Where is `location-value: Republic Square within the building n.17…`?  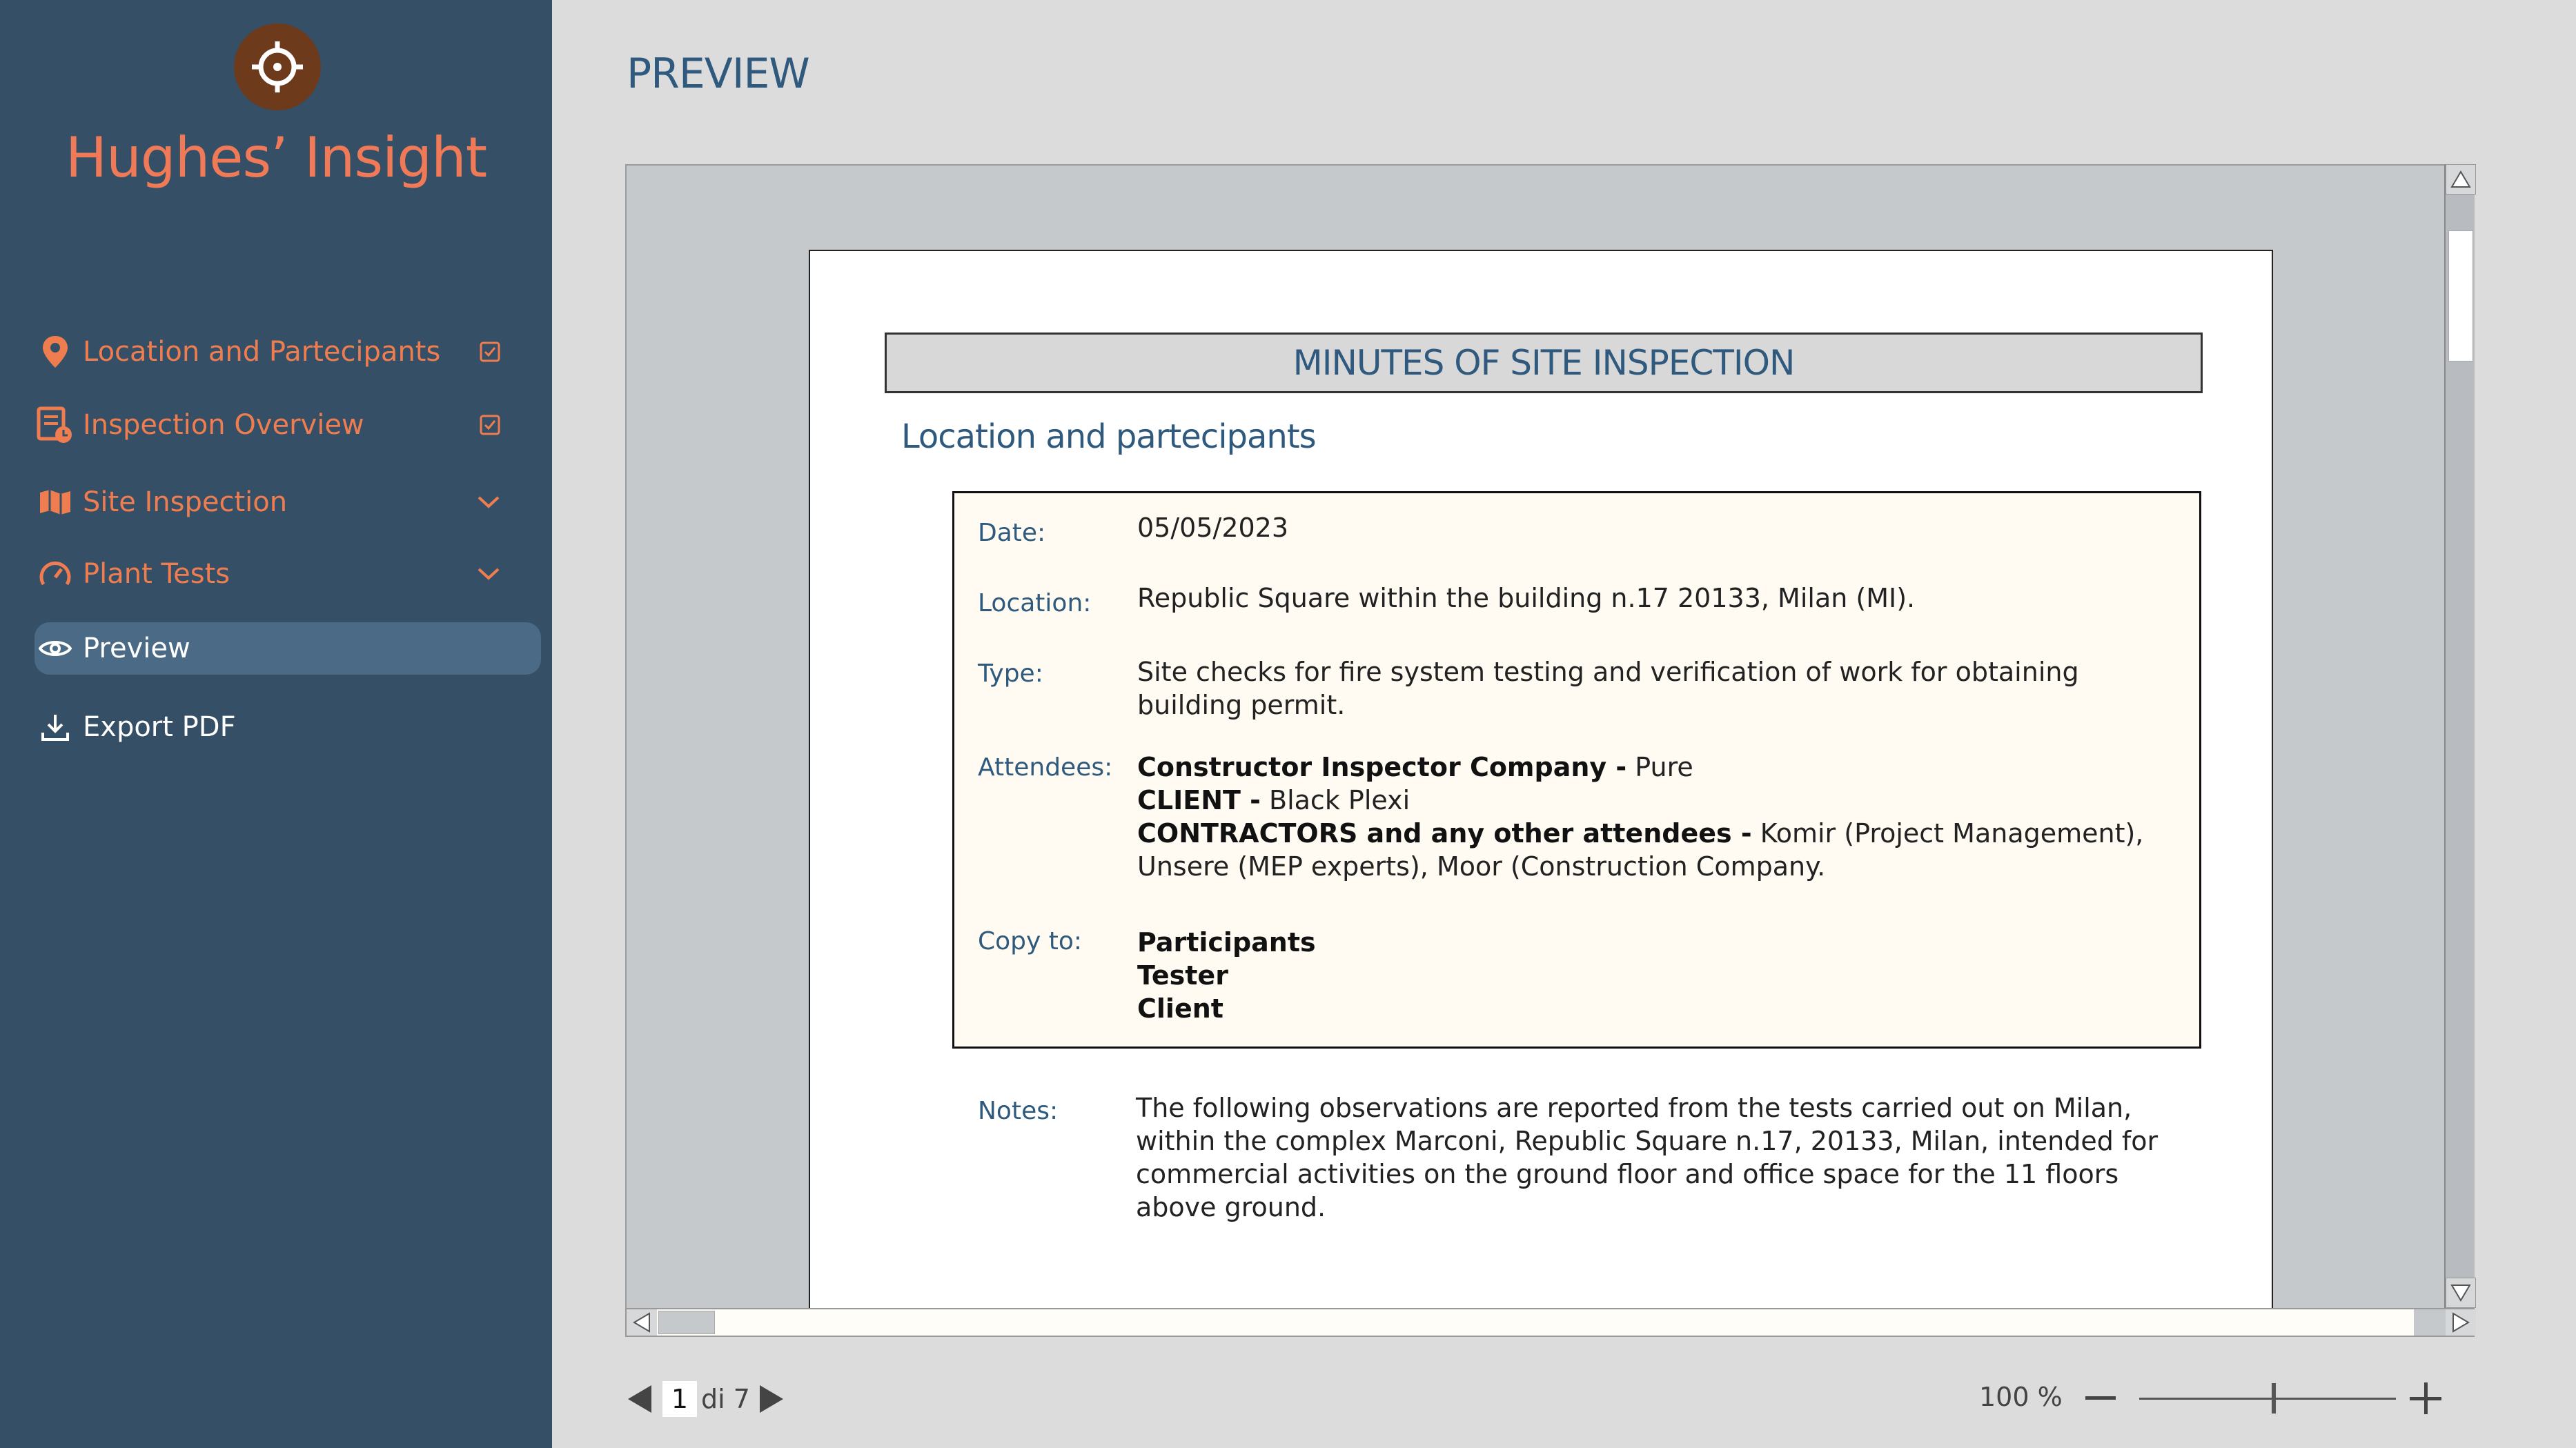
location-value: Republic Square within the building n.17… is located at coordinates (1526, 598).